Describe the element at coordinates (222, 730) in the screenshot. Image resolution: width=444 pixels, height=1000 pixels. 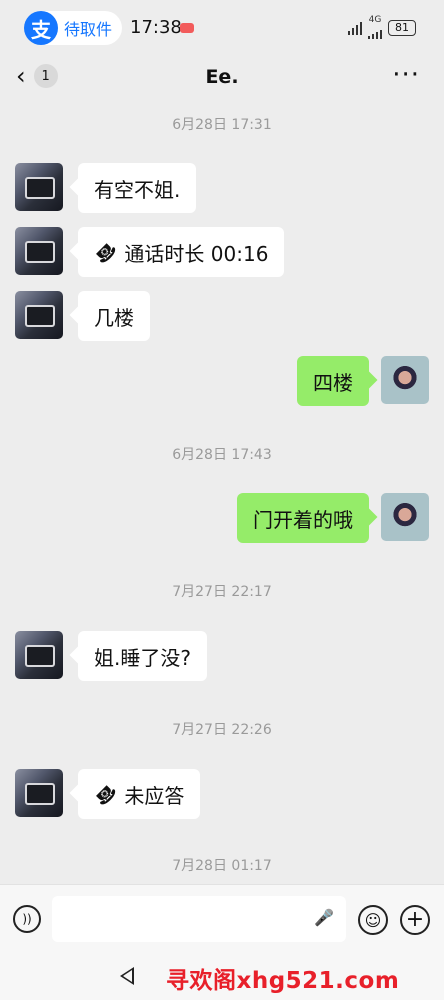
I see `time-stamp: 7月27日 22:26` at that location.